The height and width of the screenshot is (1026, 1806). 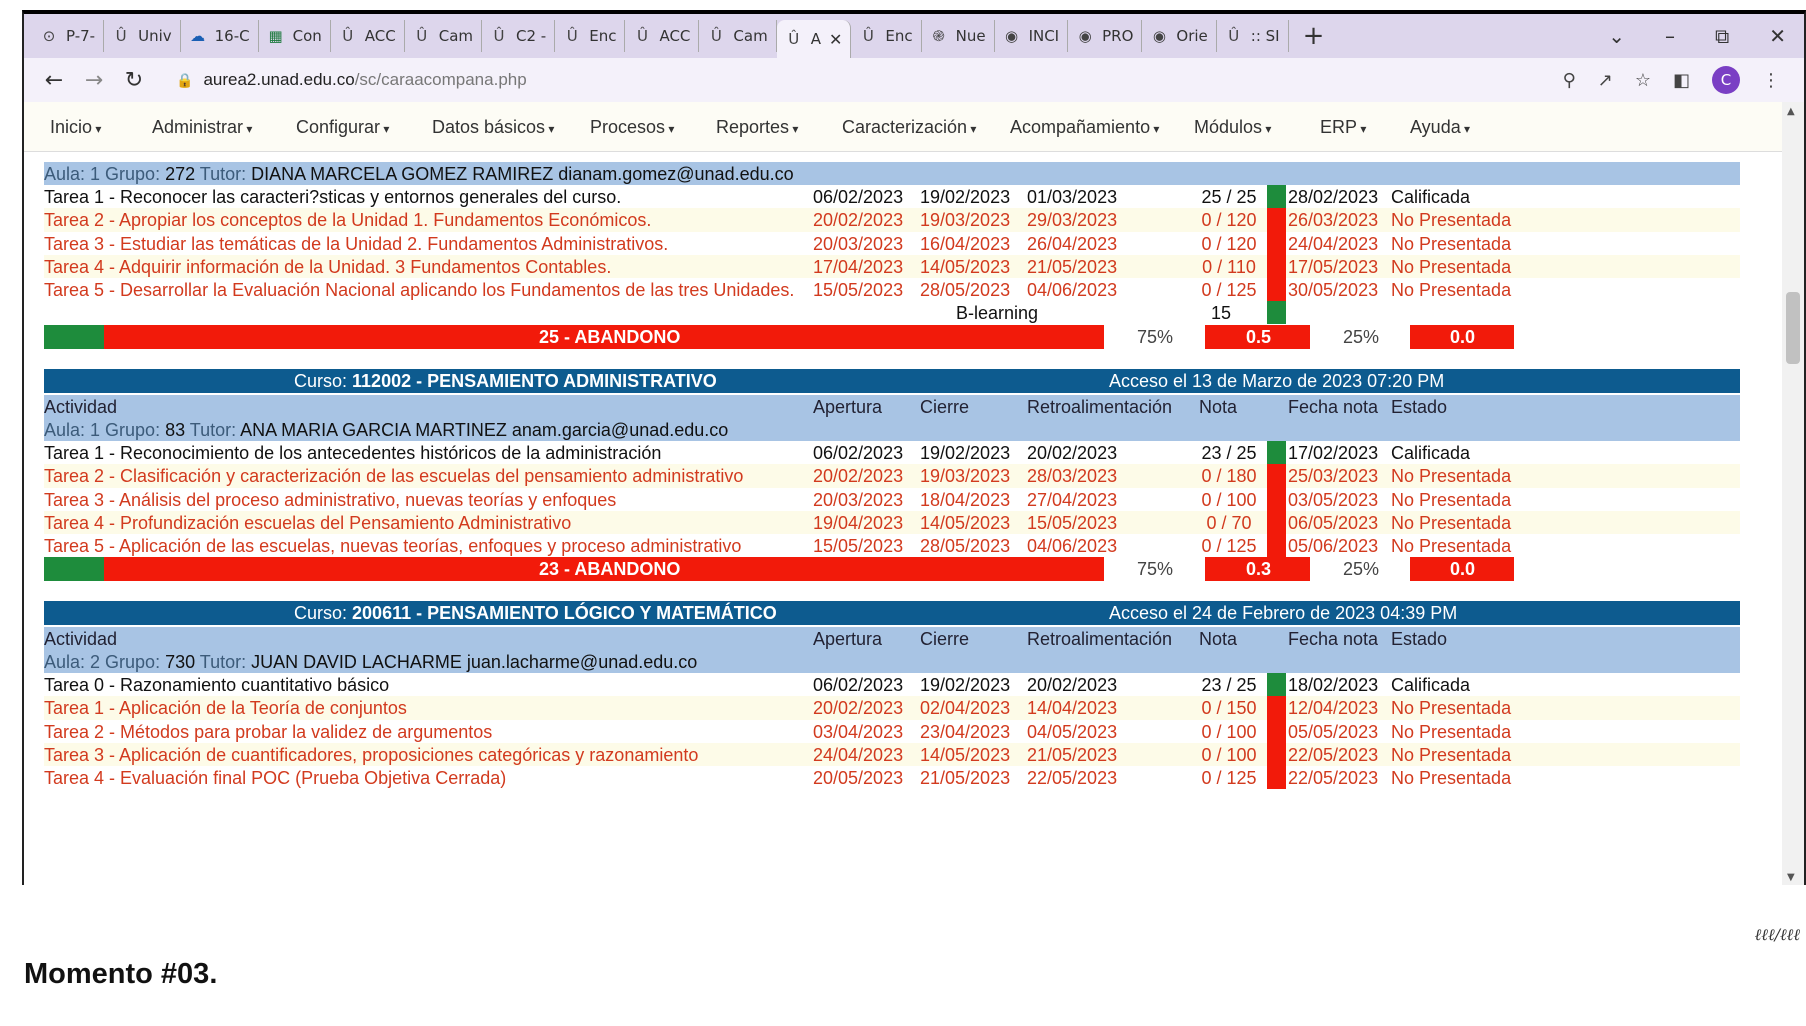 What do you see at coordinates (1085, 36) in the screenshot?
I see `chrome-icon: ◉` at bounding box center [1085, 36].